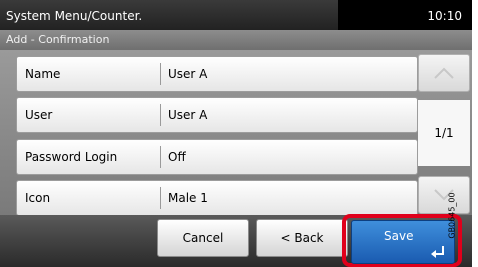 This screenshot has width=478, height=267. I want to click on back-label: < Back, so click(302, 238).